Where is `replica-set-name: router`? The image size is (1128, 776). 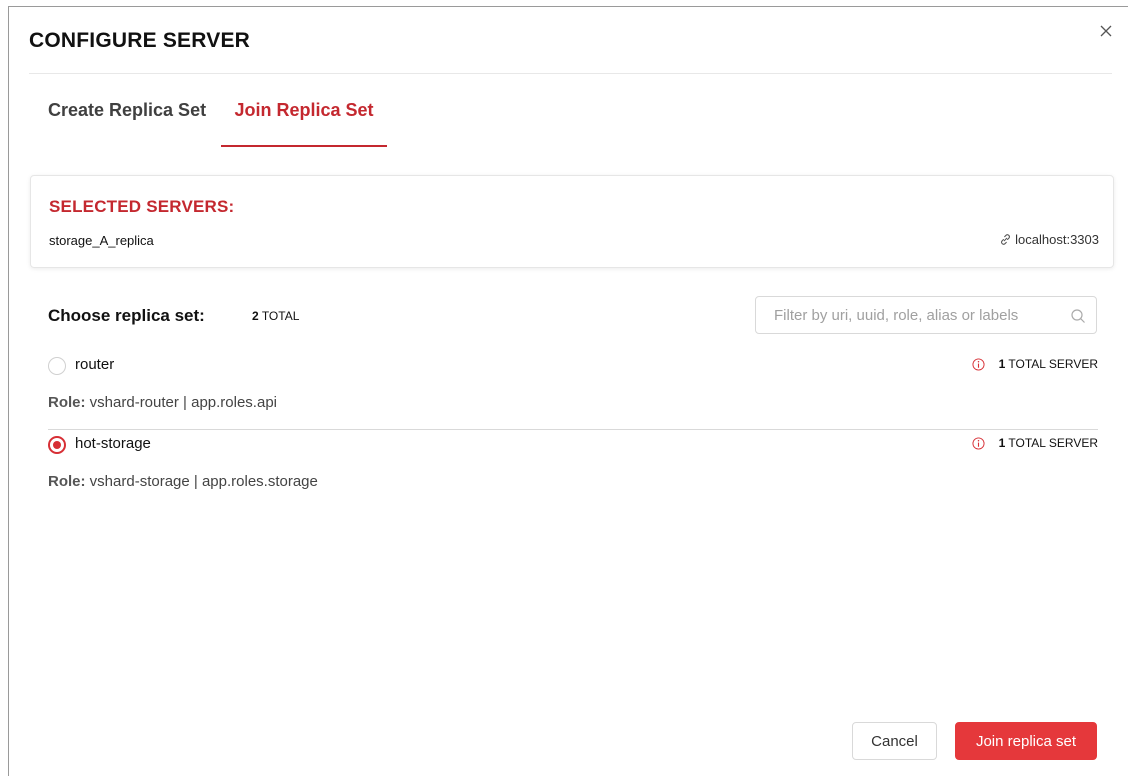 replica-set-name: router is located at coordinates (94, 364).